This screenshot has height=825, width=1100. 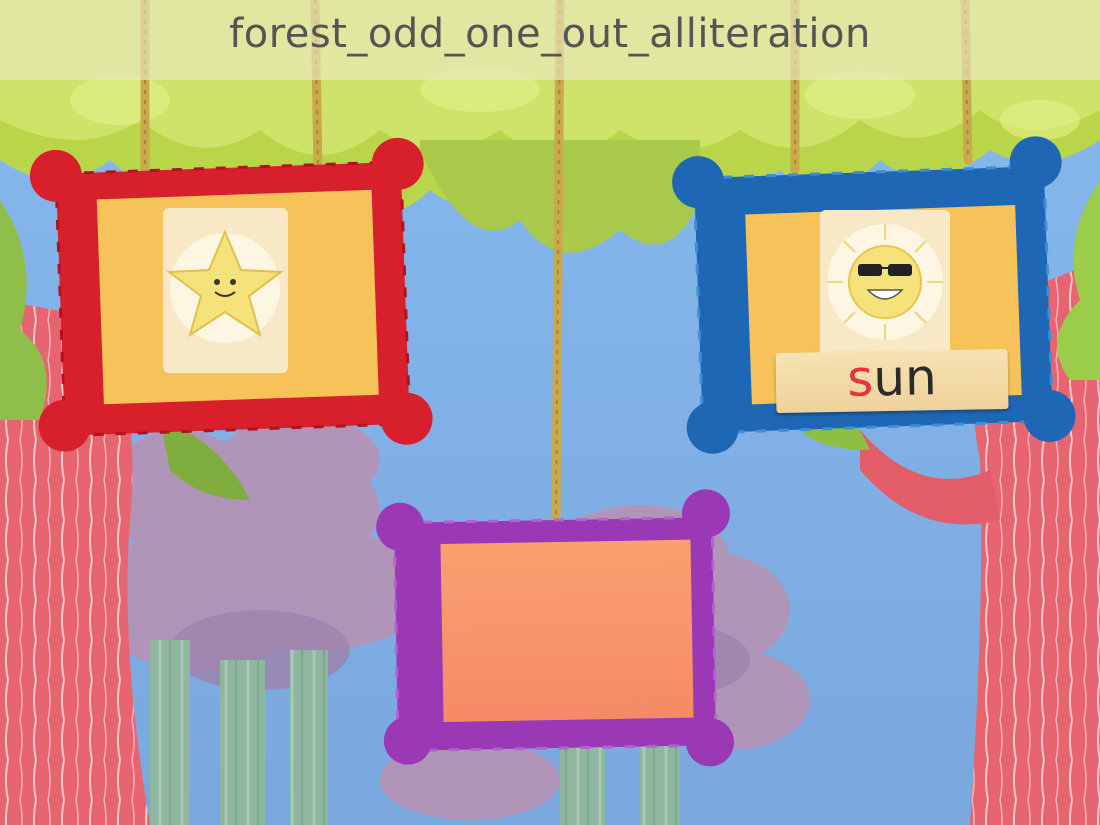 What do you see at coordinates (550, 34) in the screenshot?
I see `page-title: forest_odd_one_out_alliteration` at bounding box center [550, 34].